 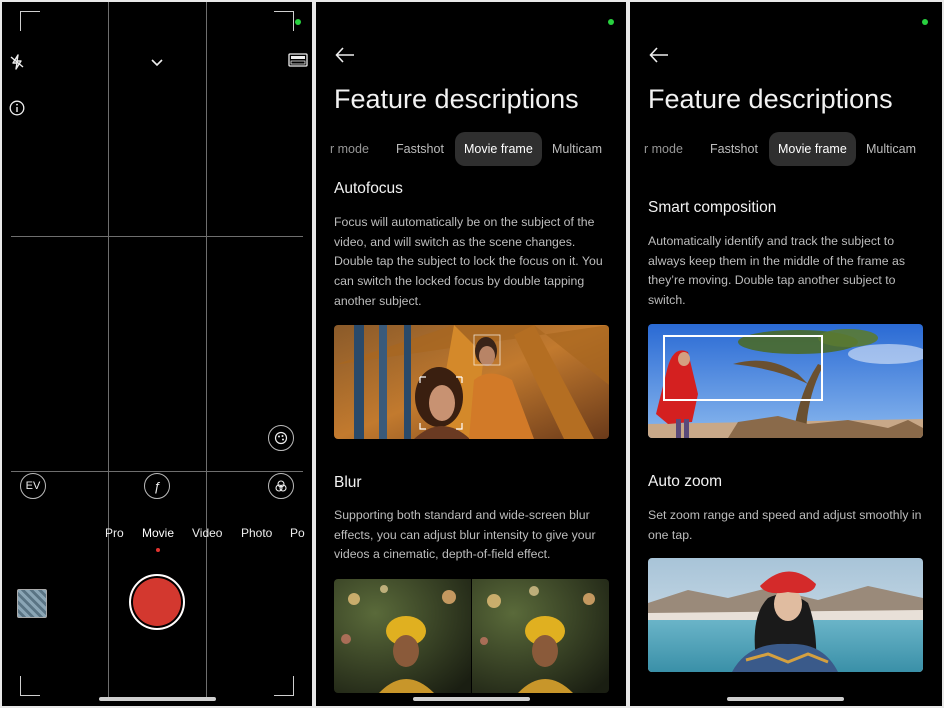 I want to click on gallery-thumbnail, so click(x=32, y=603).